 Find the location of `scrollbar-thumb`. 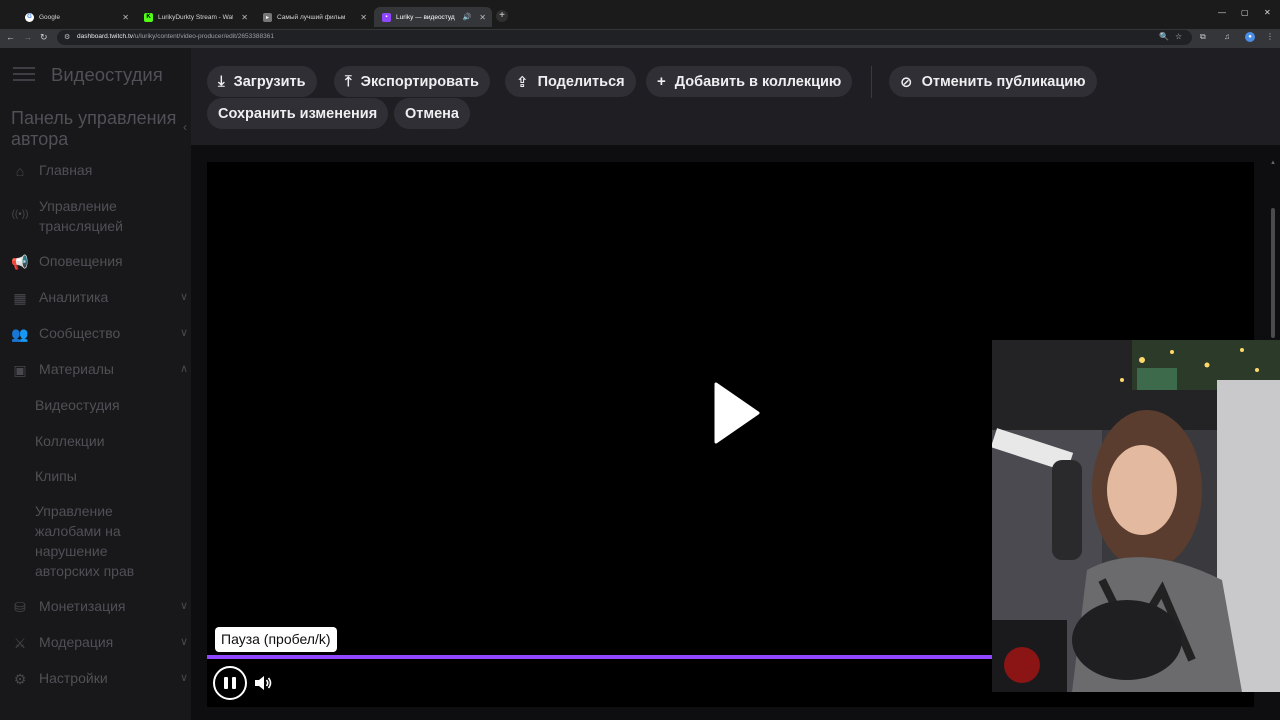

scrollbar-thumb is located at coordinates (1273, 273).